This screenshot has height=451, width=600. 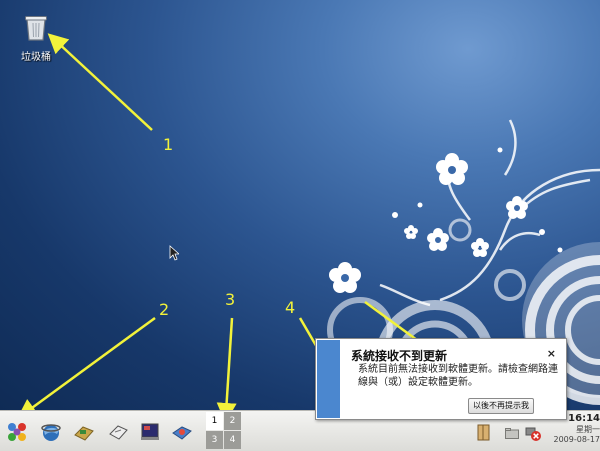 I want to click on terminal-icon, so click(x=150, y=431).